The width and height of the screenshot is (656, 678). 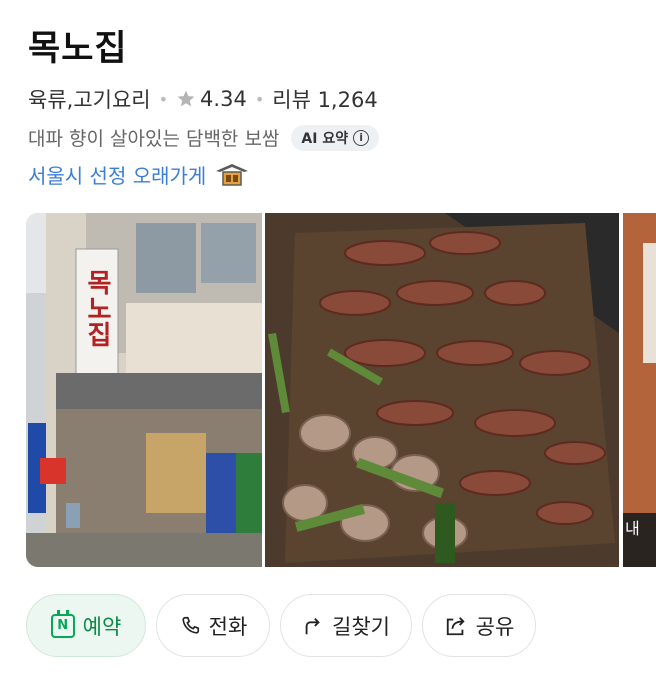 What do you see at coordinates (102, 626) in the screenshot?
I see `reserve-label: 예약` at bounding box center [102, 626].